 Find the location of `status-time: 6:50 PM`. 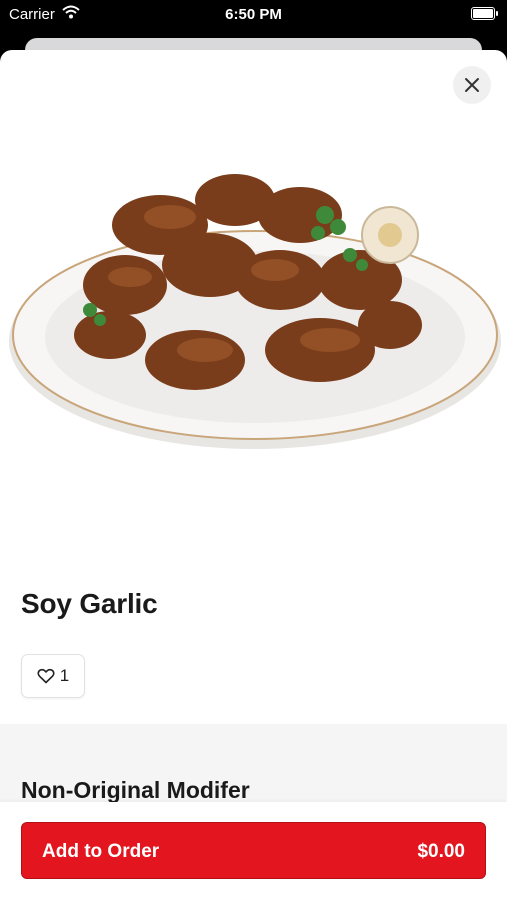

status-time: 6:50 PM is located at coordinates (253, 14).